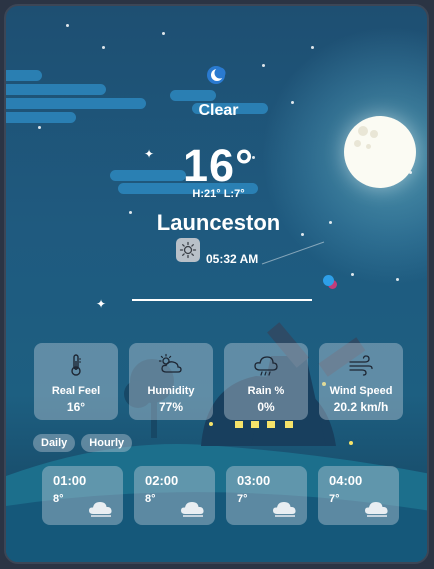 The height and width of the screenshot is (569, 434). I want to click on detail-card-rain: Rain % 0%, so click(266, 381).